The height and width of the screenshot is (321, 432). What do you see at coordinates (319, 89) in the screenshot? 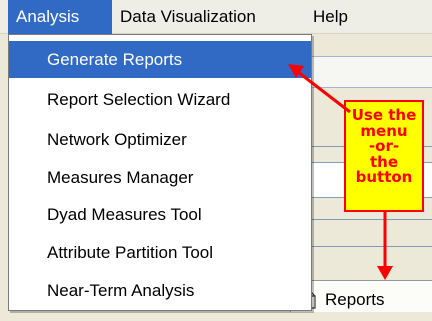
I see `arrow-to-menu-item` at bounding box center [319, 89].